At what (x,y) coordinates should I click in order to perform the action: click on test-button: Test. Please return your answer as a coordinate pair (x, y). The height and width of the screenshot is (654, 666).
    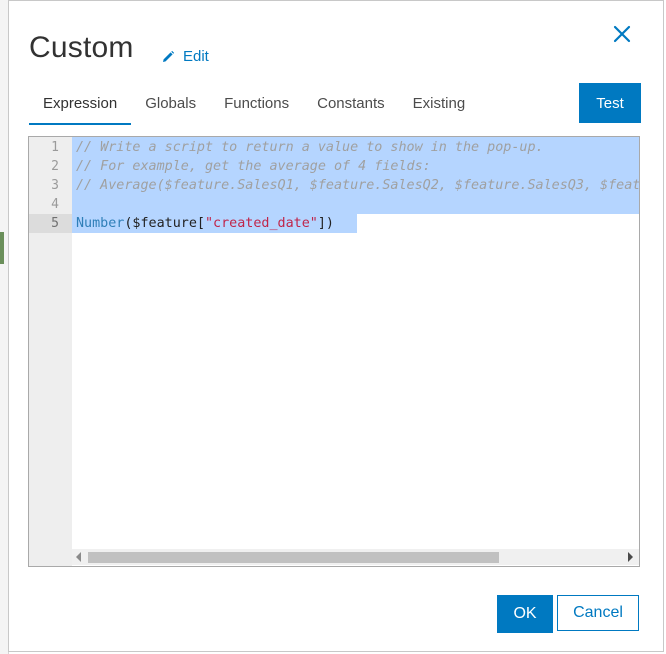
    Looking at the image, I should click on (610, 103).